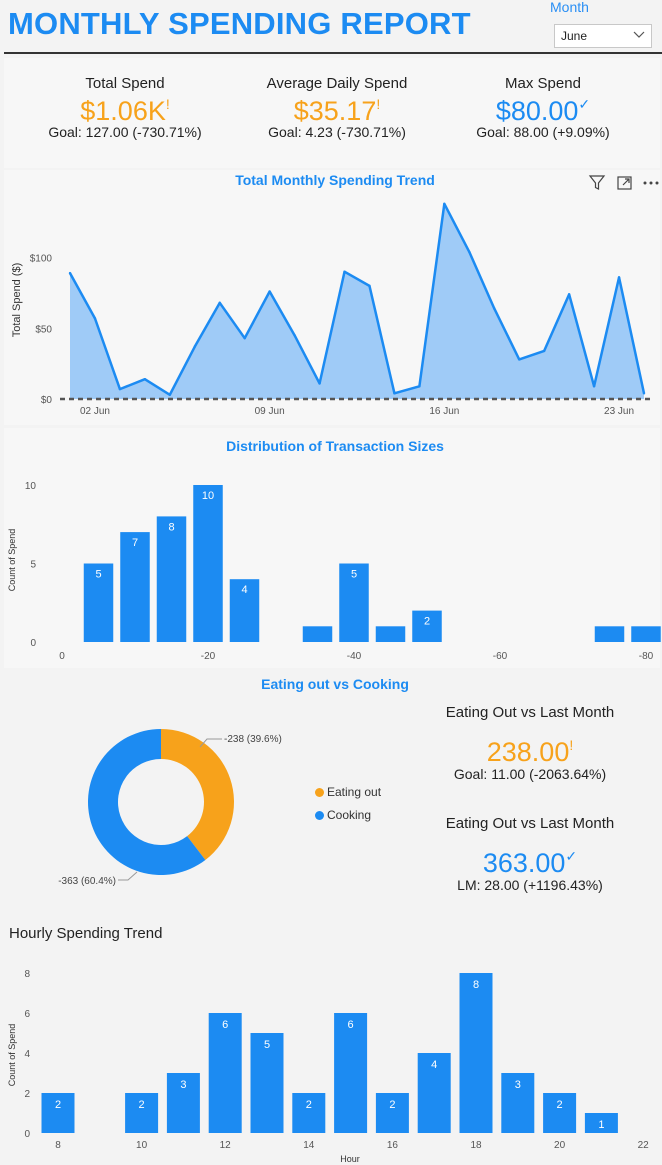  I want to click on x-tick-label: -60, so click(500, 656).